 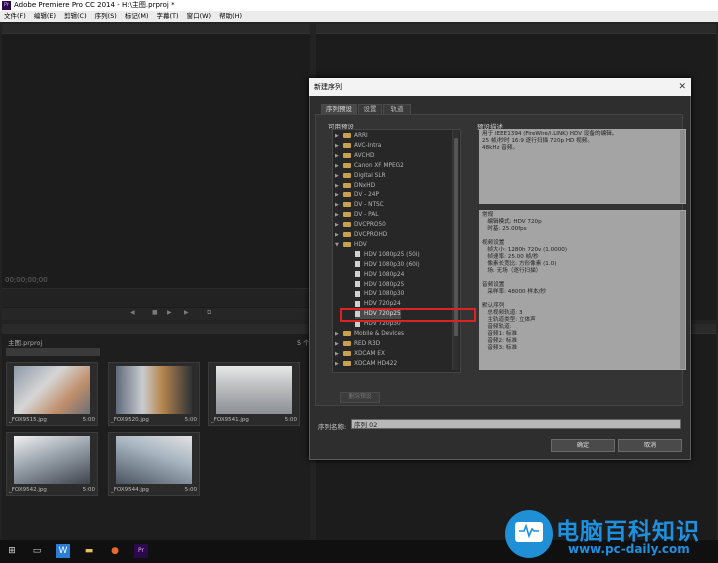 What do you see at coordinates (52, 464) in the screenshot?
I see `project-item: _FOX9542.jpg 5:00` at bounding box center [52, 464].